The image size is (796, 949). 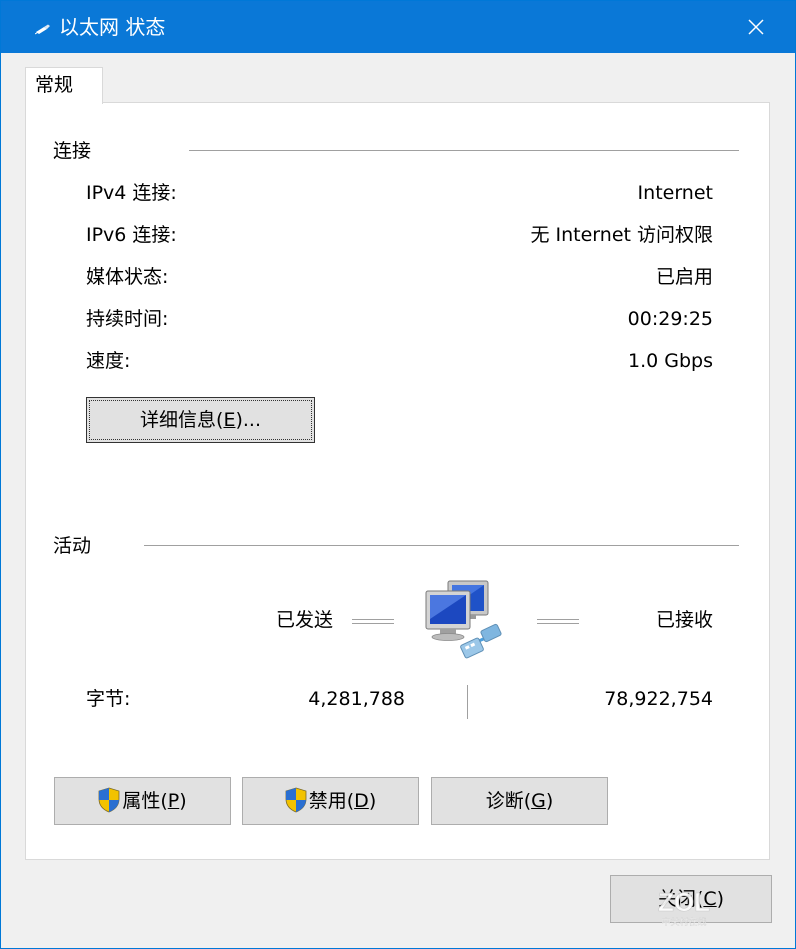 I want to click on speed-label: 速度:, so click(x=108, y=361).